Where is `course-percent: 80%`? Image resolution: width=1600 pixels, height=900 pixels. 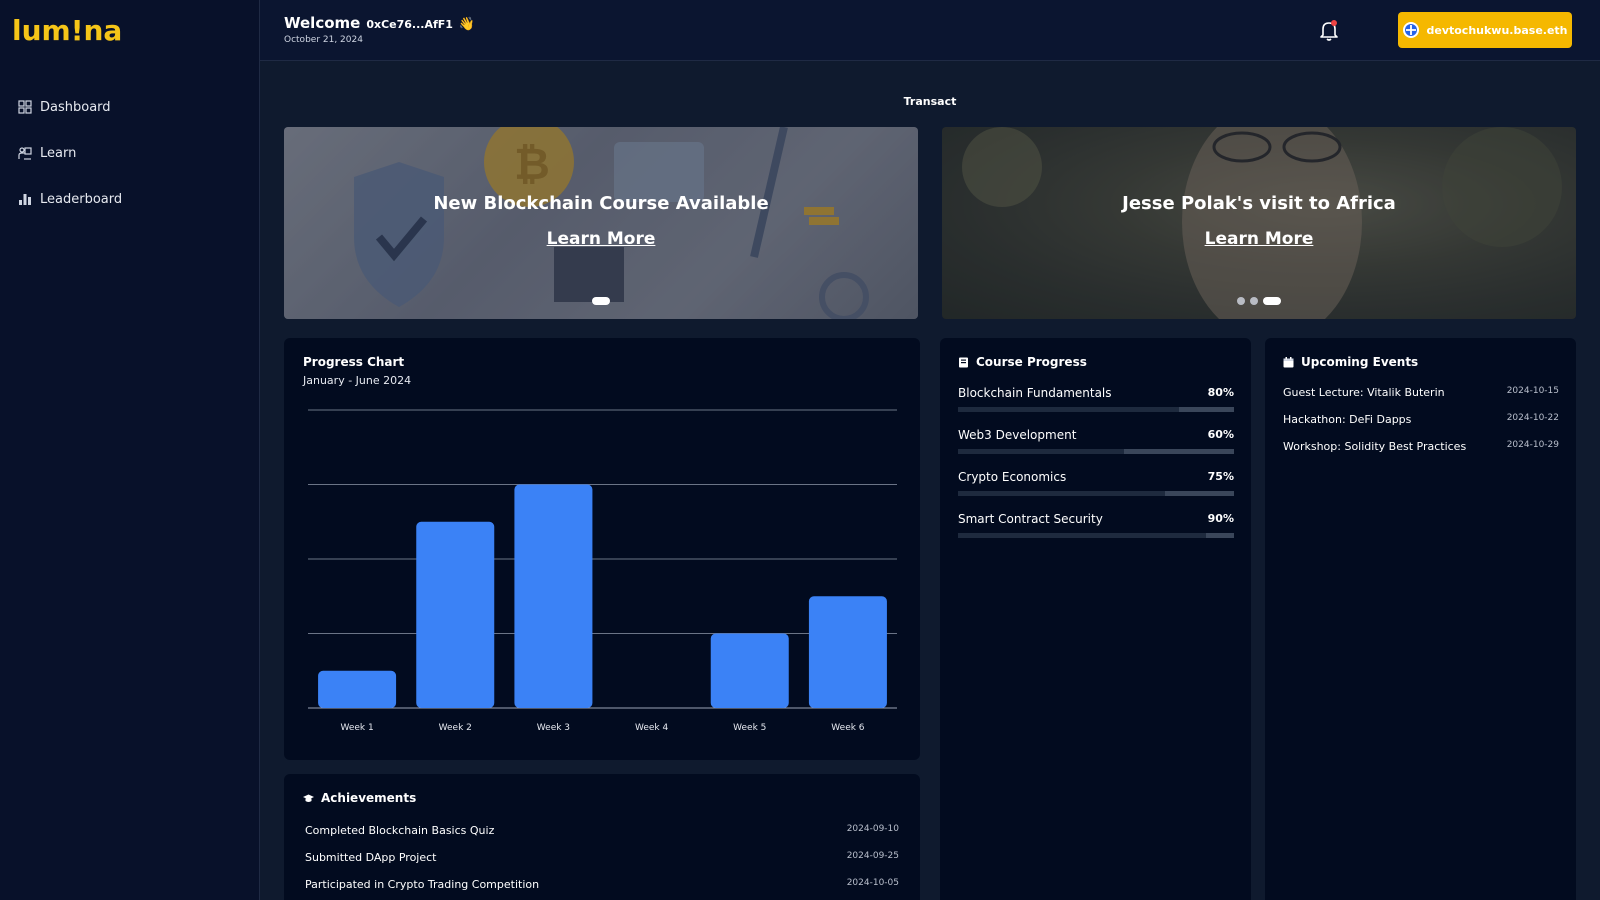 course-percent: 80% is located at coordinates (1220, 392).